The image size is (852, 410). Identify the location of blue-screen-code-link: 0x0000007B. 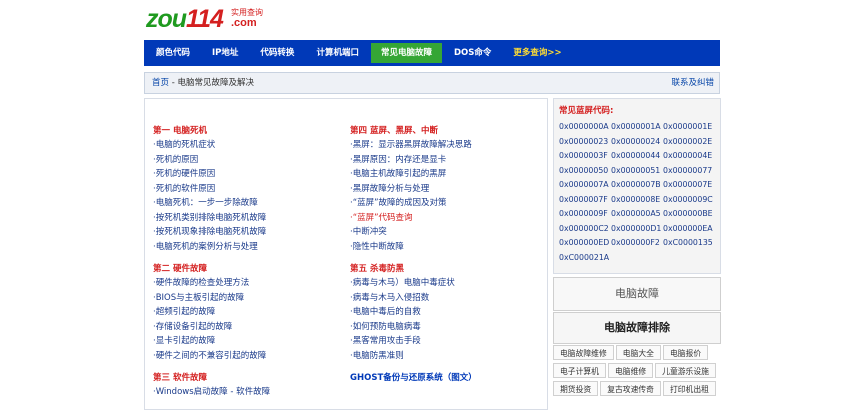
(637, 185).